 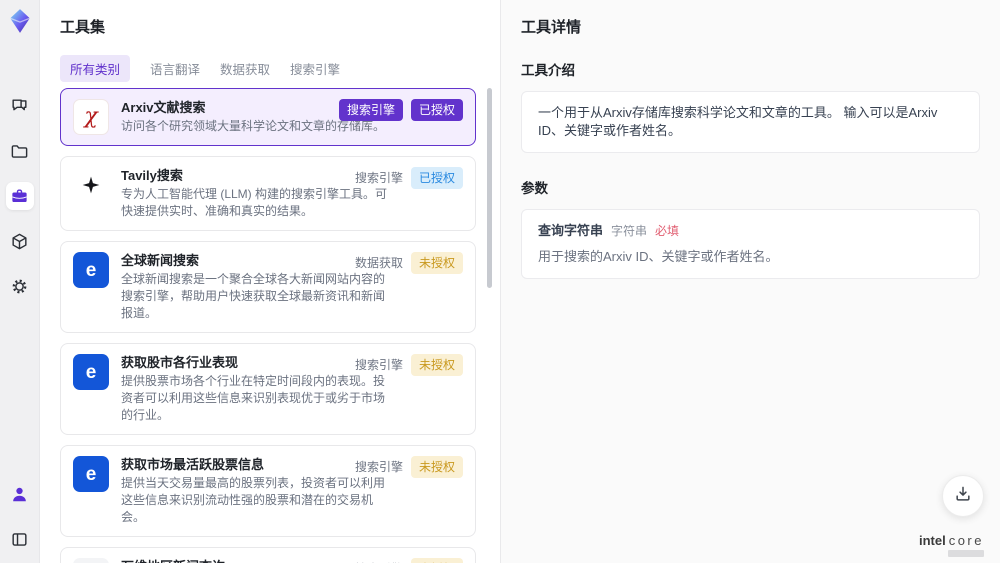 I want to click on collapse-panel-icon, so click(x=19, y=539).